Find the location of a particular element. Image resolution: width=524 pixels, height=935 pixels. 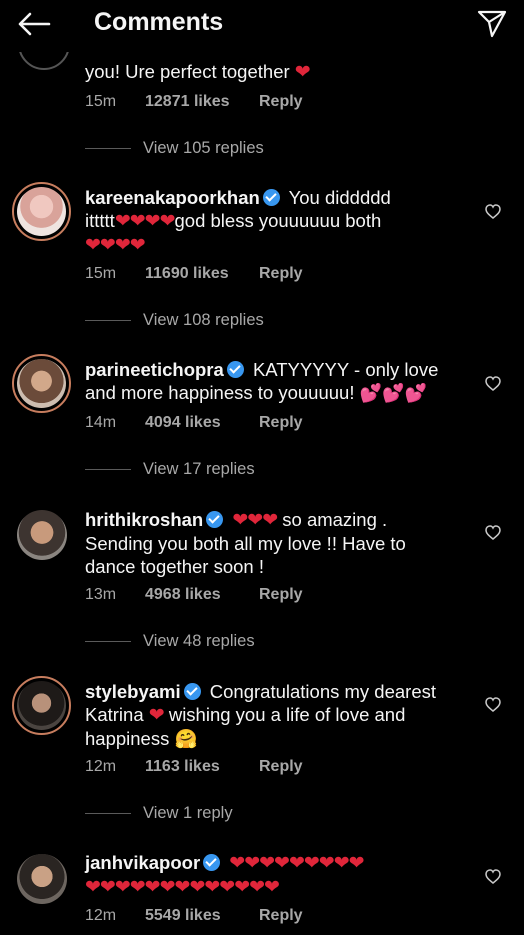

view-replies-button: View 1 reply is located at coordinates (159, 813).